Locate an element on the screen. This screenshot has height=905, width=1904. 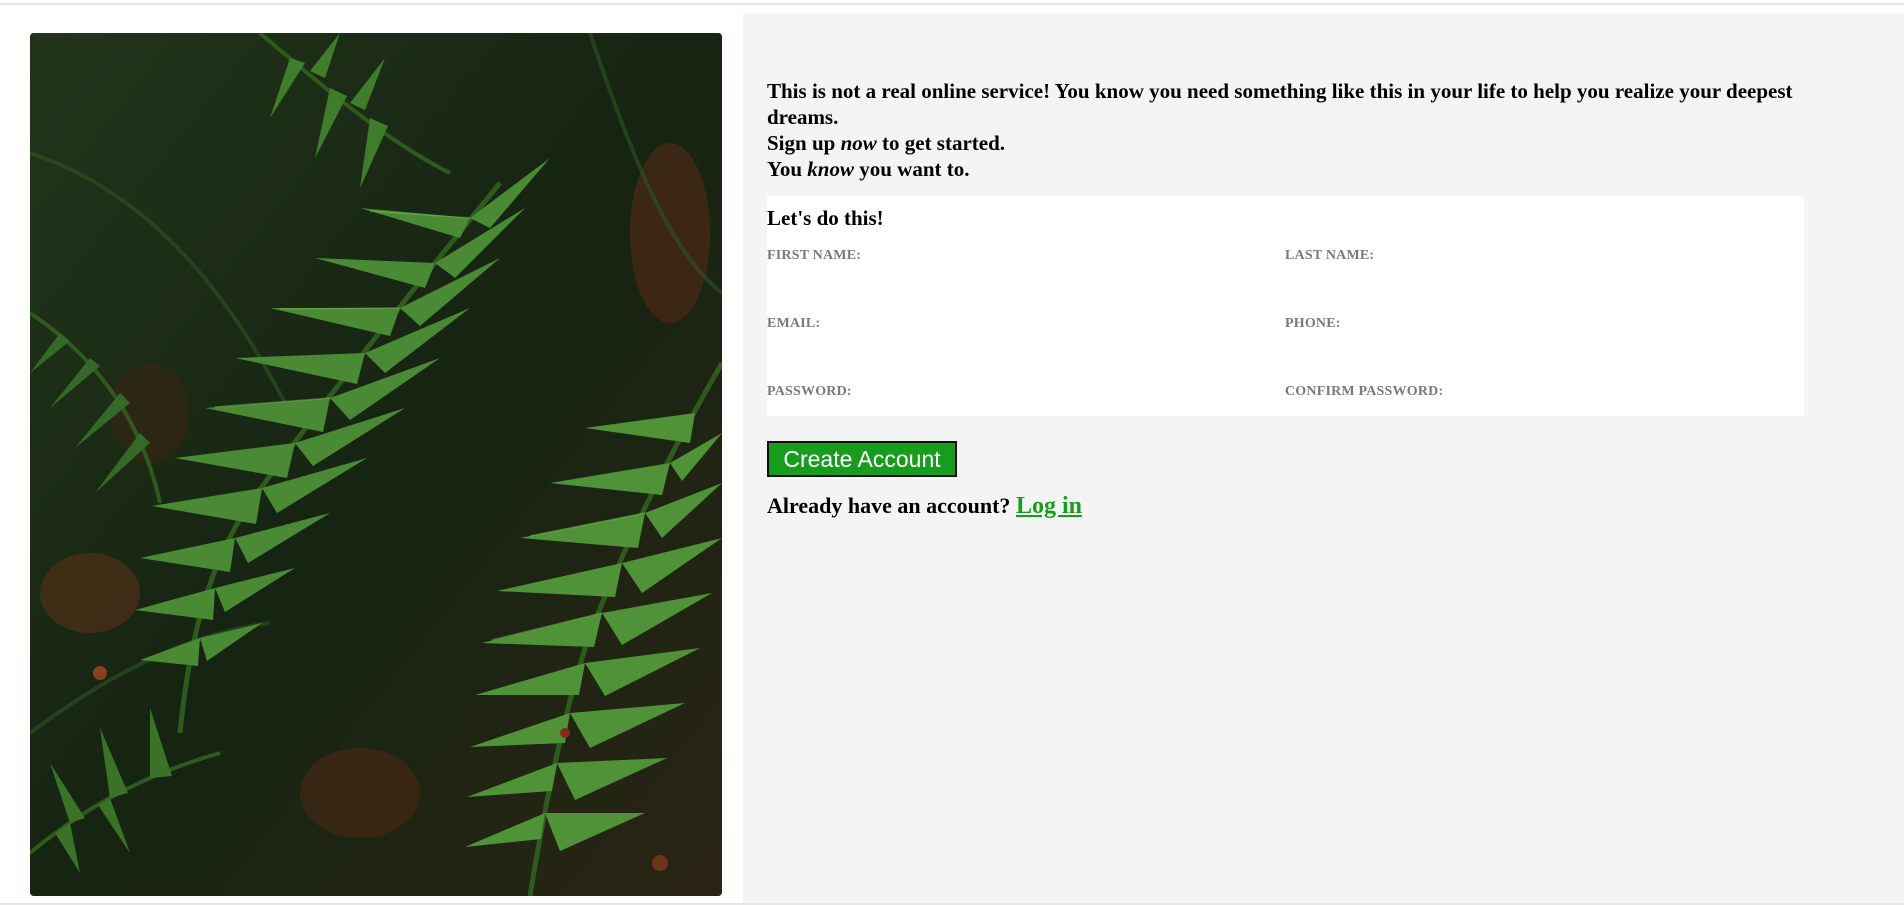
form-title: Let's do this! is located at coordinates (825, 218).